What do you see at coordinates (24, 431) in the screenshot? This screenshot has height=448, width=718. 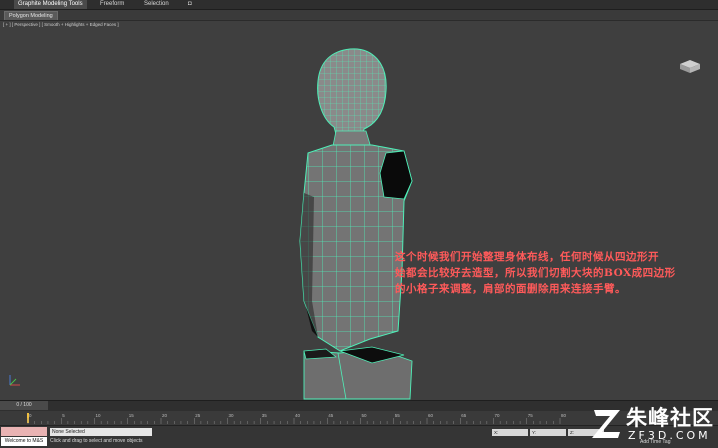 I see `maxscript-listener` at bounding box center [24, 431].